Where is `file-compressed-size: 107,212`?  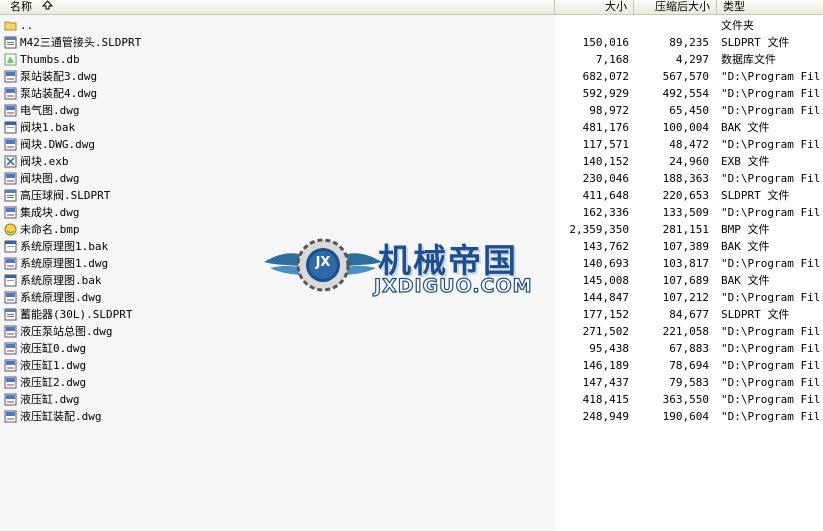 file-compressed-size: 107,212 is located at coordinates (685, 297).